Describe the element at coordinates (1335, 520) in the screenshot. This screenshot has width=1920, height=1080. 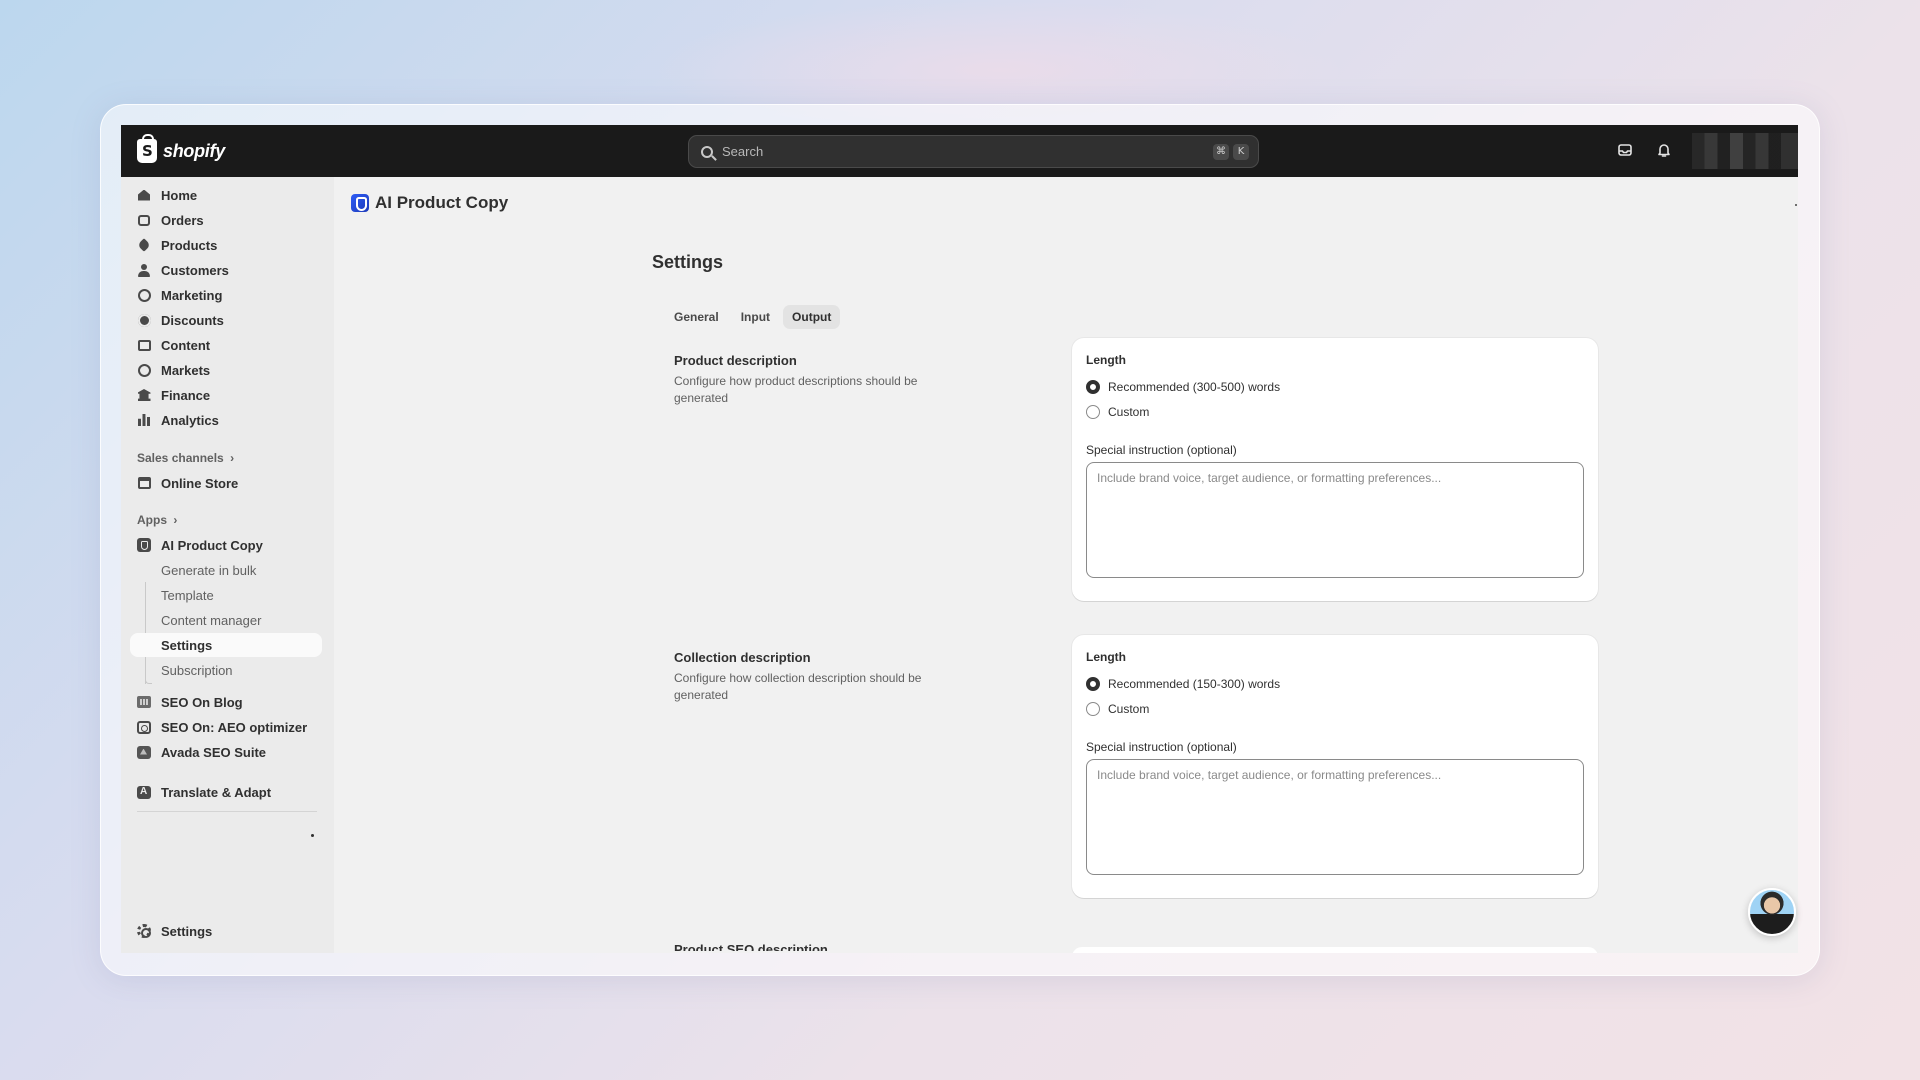
I see `product-instruction-textarea` at that location.